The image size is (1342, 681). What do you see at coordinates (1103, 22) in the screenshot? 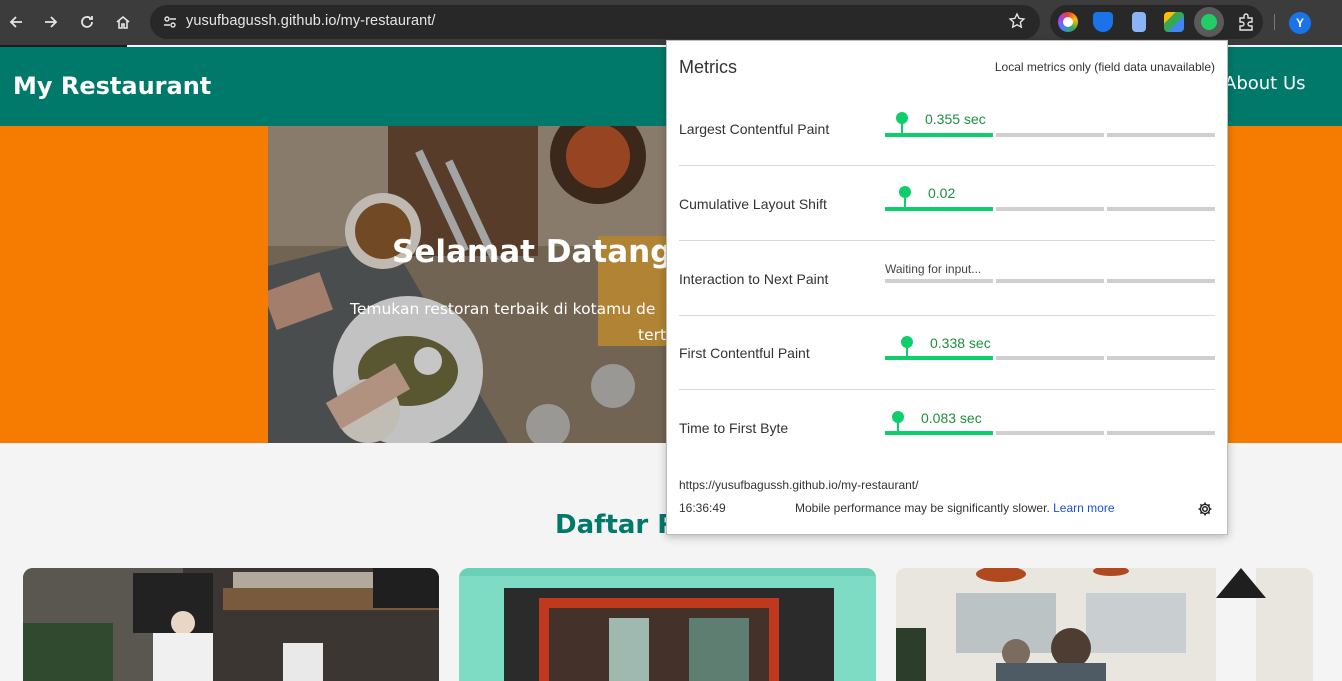
I see `shield-extension-icon` at bounding box center [1103, 22].